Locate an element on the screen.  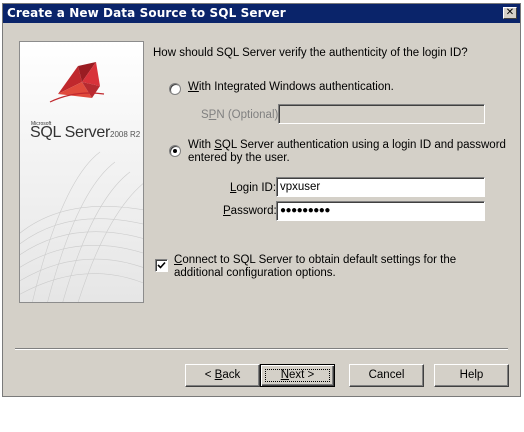
sql-auth-radio is located at coordinates (175, 151).